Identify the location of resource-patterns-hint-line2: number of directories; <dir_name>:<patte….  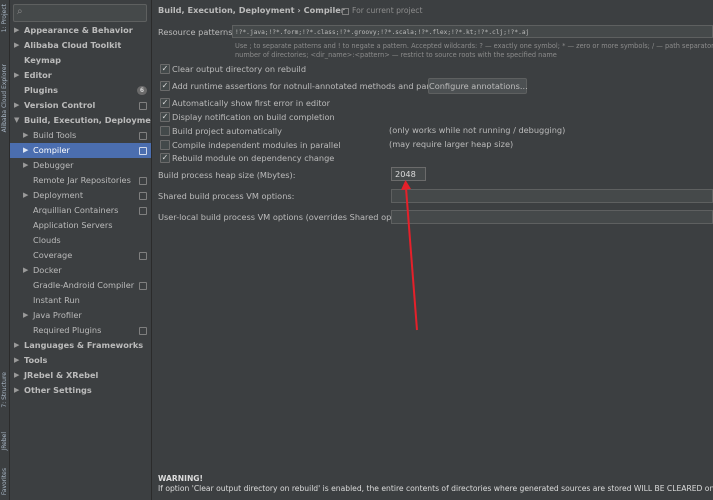
(396, 55).